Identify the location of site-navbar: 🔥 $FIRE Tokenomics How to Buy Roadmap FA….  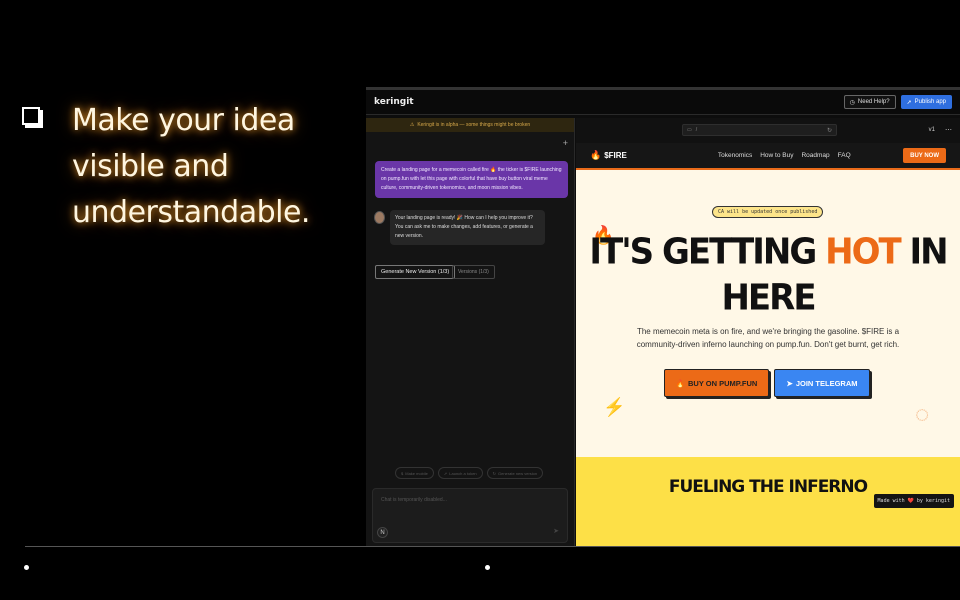
(768, 156).